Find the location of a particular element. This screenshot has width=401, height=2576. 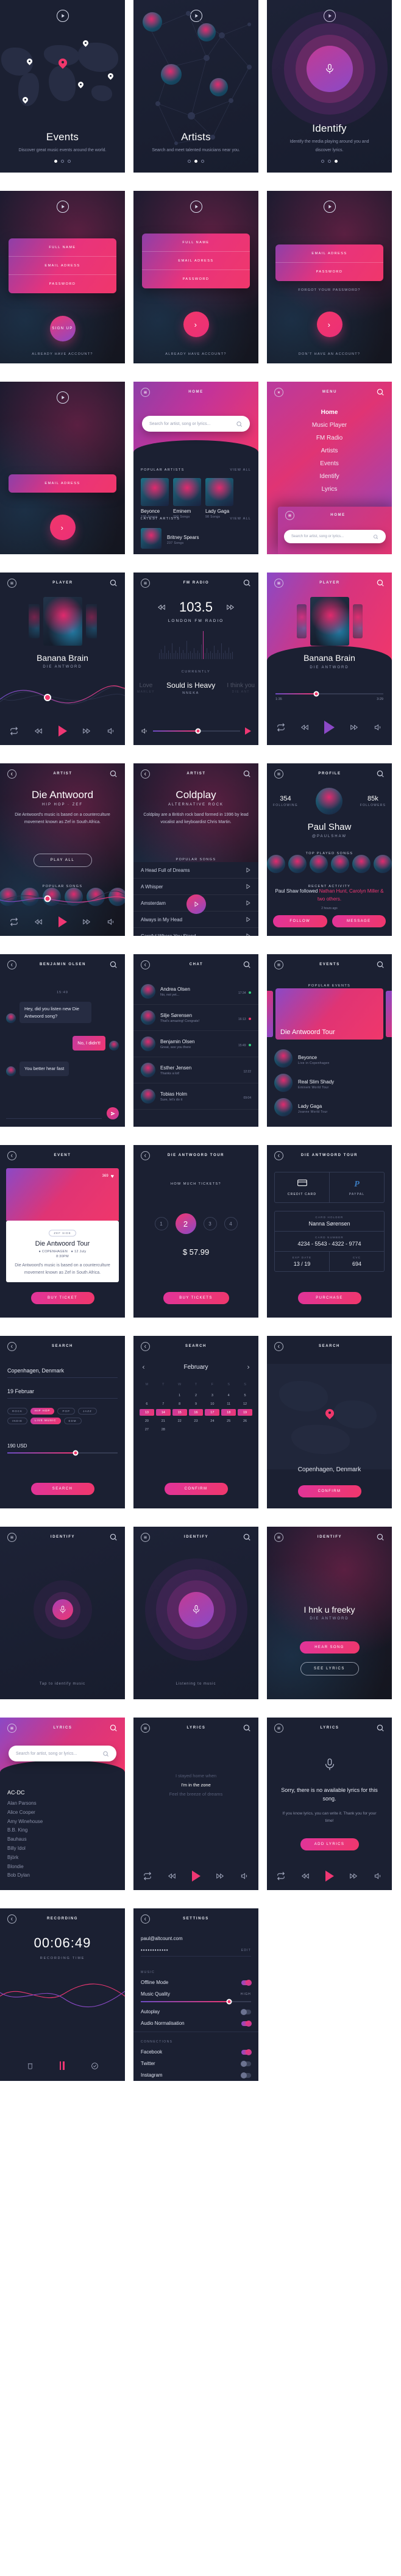

genre-chip-edm: EDM is located at coordinates (72, 1421).